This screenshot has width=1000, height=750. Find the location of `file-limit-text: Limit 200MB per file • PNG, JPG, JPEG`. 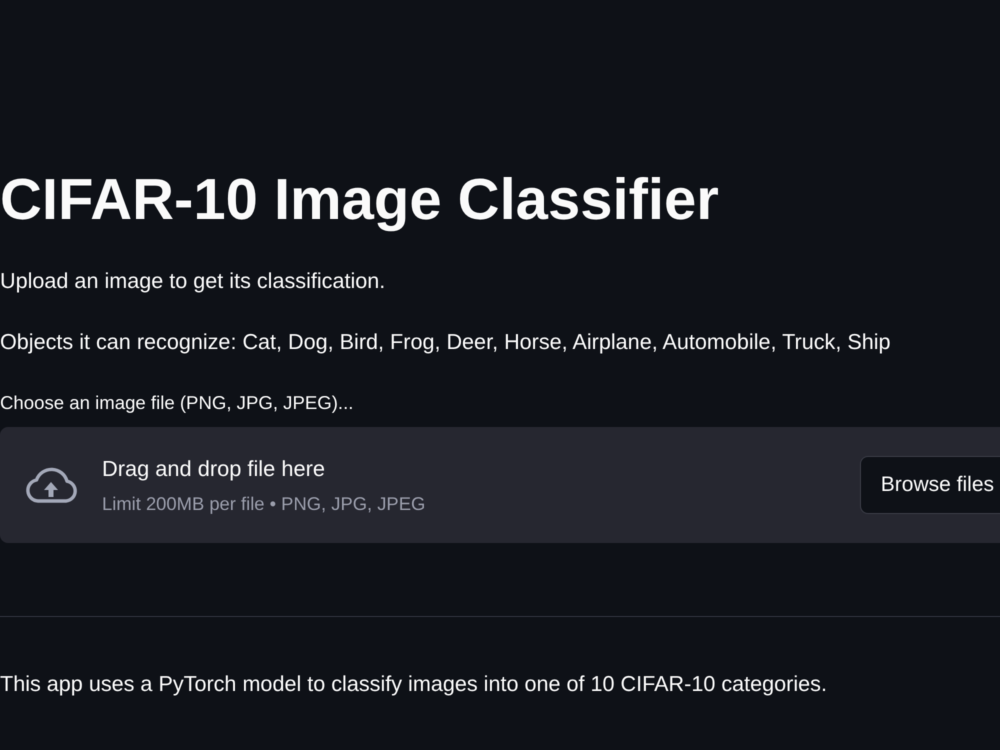

file-limit-text: Limit 200MB per file • PNG, JPG, JPEG is located at coordinates (264, 503).